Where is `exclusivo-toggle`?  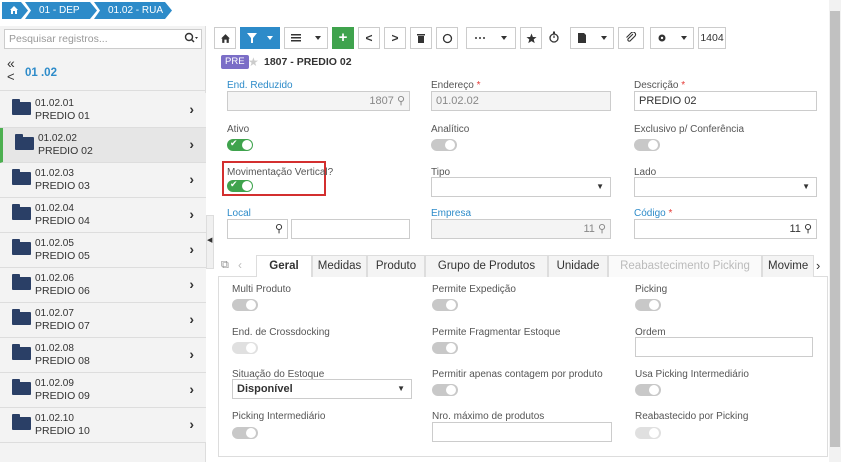 exclusivo-toggle is located at coordinates (647, 145).